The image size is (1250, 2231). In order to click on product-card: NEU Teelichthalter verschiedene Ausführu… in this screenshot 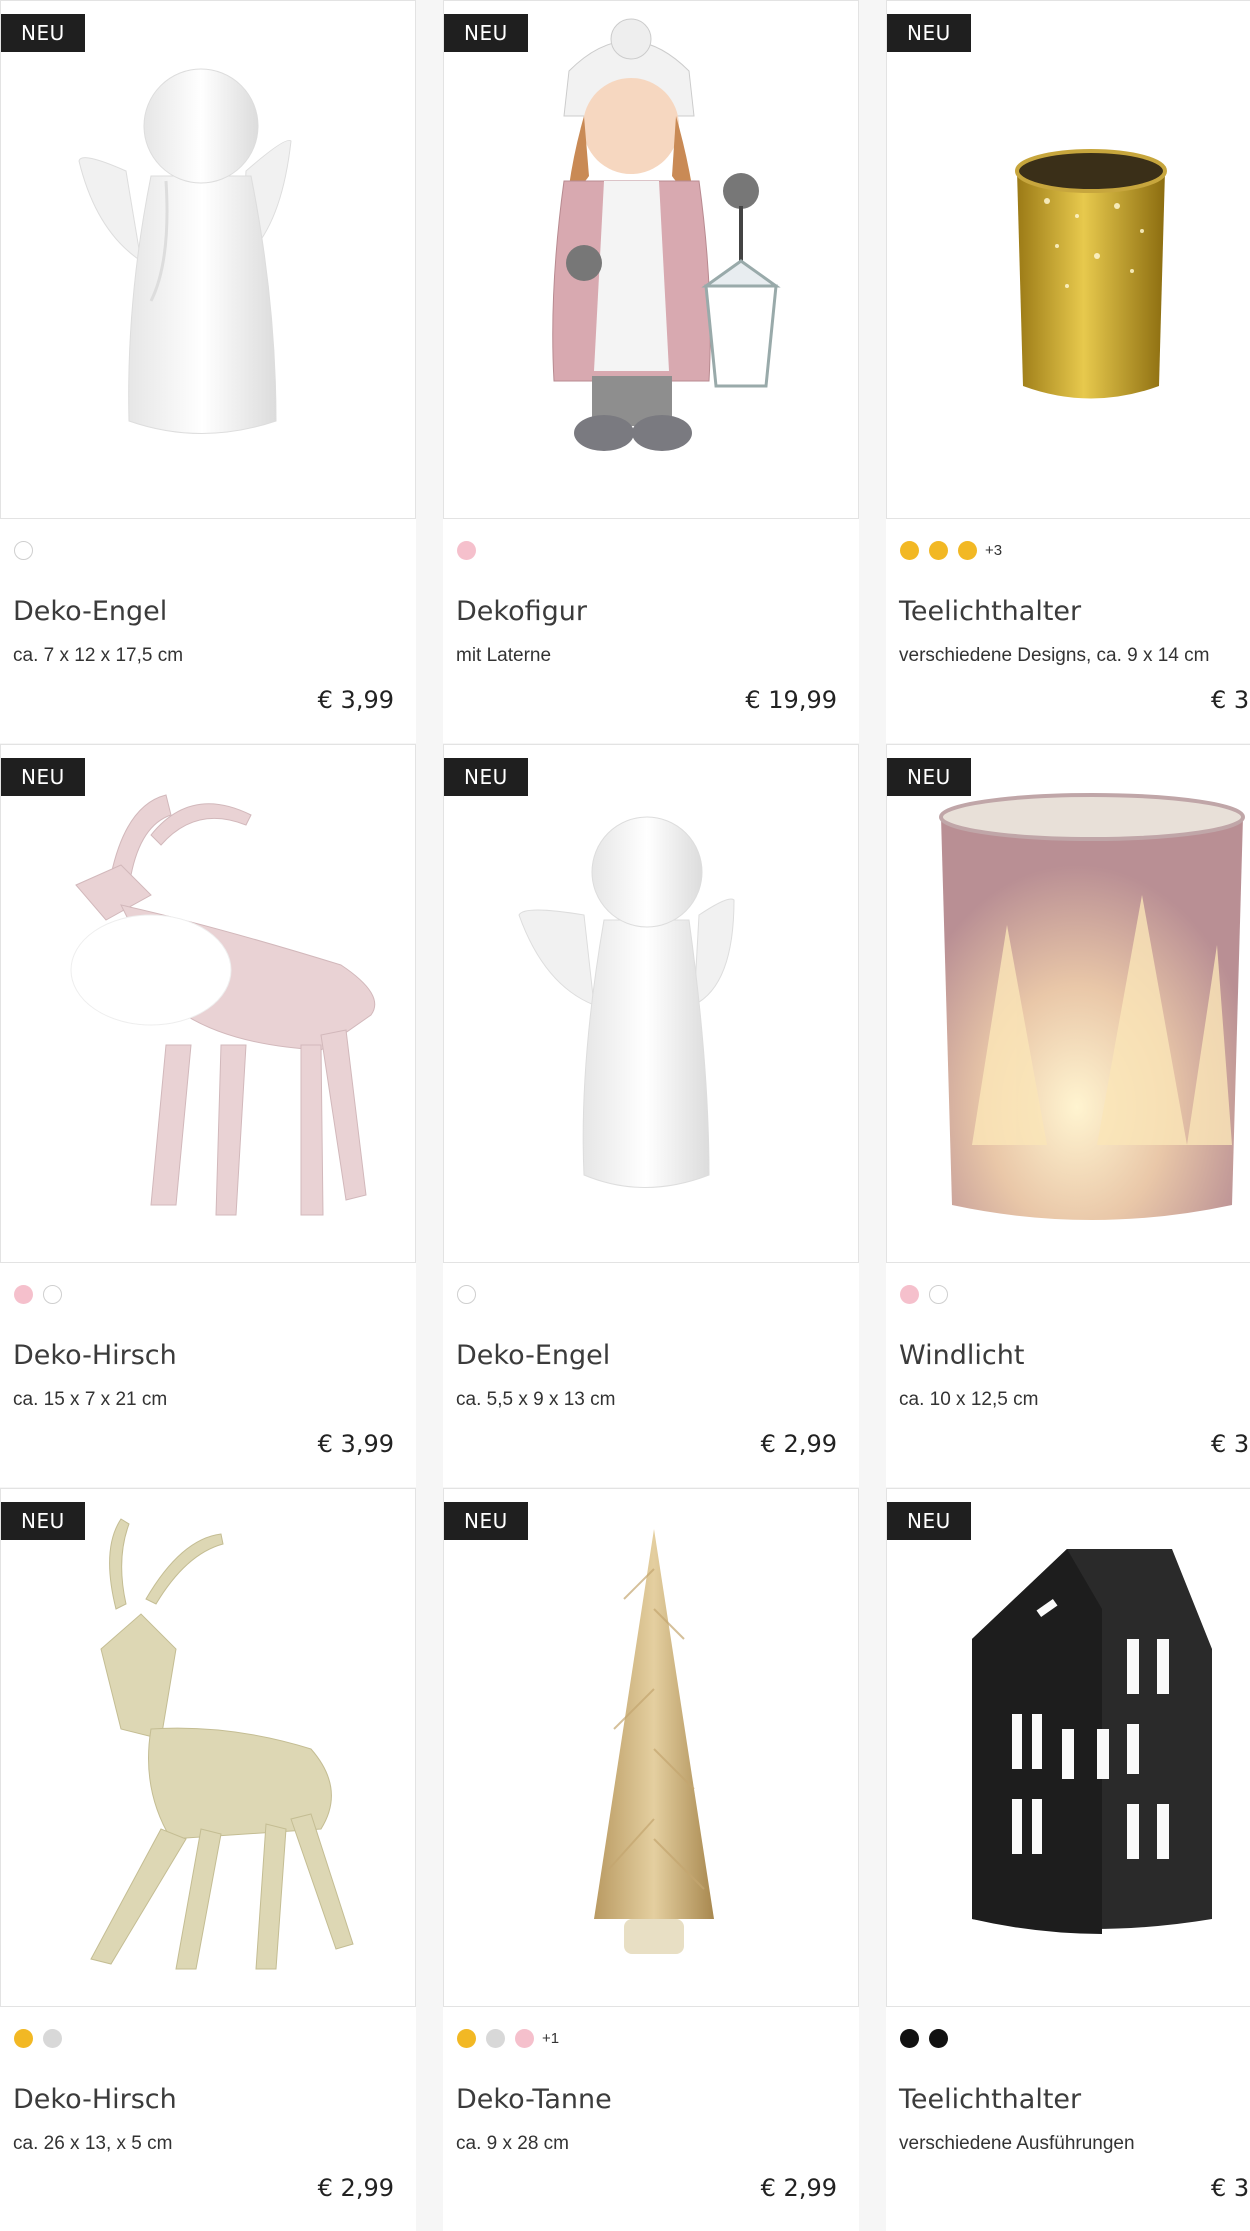, I will do `click(1068, 1859)`.